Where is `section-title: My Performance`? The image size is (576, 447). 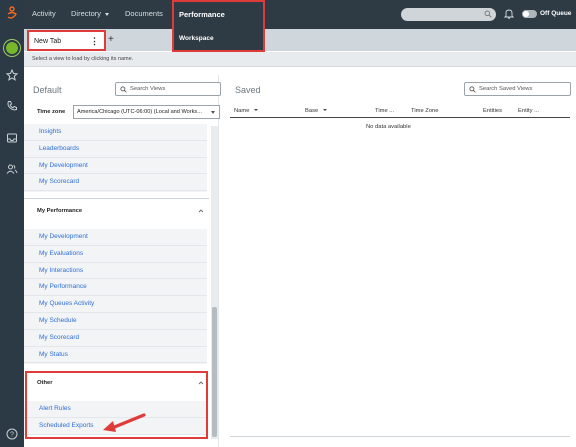
section-title: My Performance is located at coordinates (60, 211).